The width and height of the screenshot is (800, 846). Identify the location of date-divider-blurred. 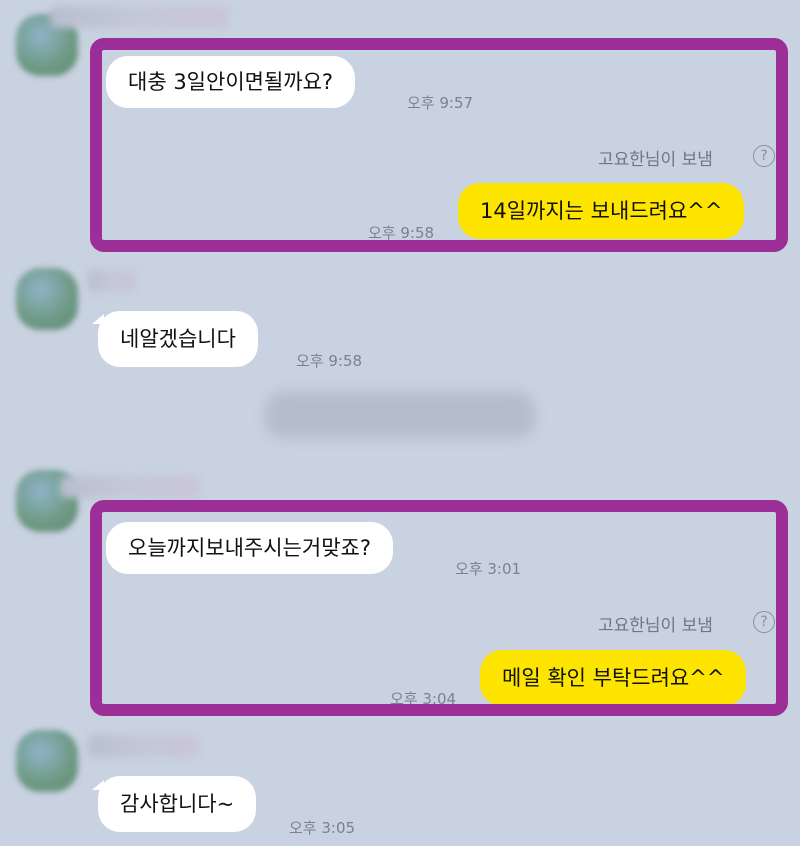
(400, 415).